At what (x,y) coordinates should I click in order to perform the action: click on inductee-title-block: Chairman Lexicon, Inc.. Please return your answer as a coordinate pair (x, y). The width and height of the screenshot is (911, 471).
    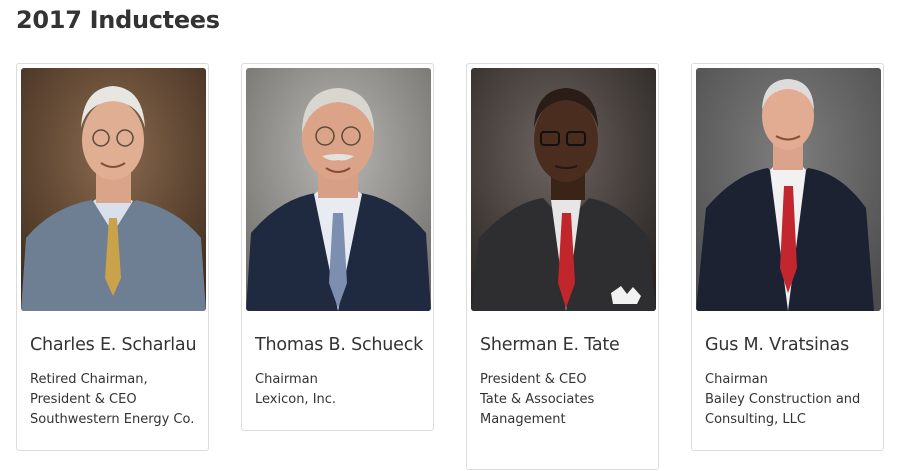
    Looking at the image, I should click on (295, 390).